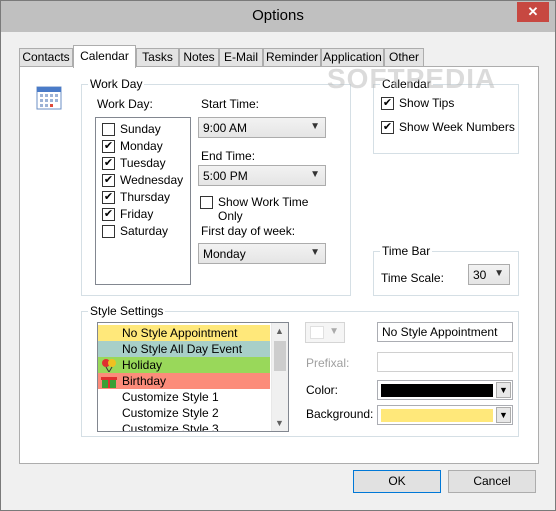 This screenshot has width=556, height=511. What do you see at coordinates (184, 349) in the screenshot?
I see `style-item-no-style-all-day-event: No Style All Day Event` at bounding box center [184, 349].